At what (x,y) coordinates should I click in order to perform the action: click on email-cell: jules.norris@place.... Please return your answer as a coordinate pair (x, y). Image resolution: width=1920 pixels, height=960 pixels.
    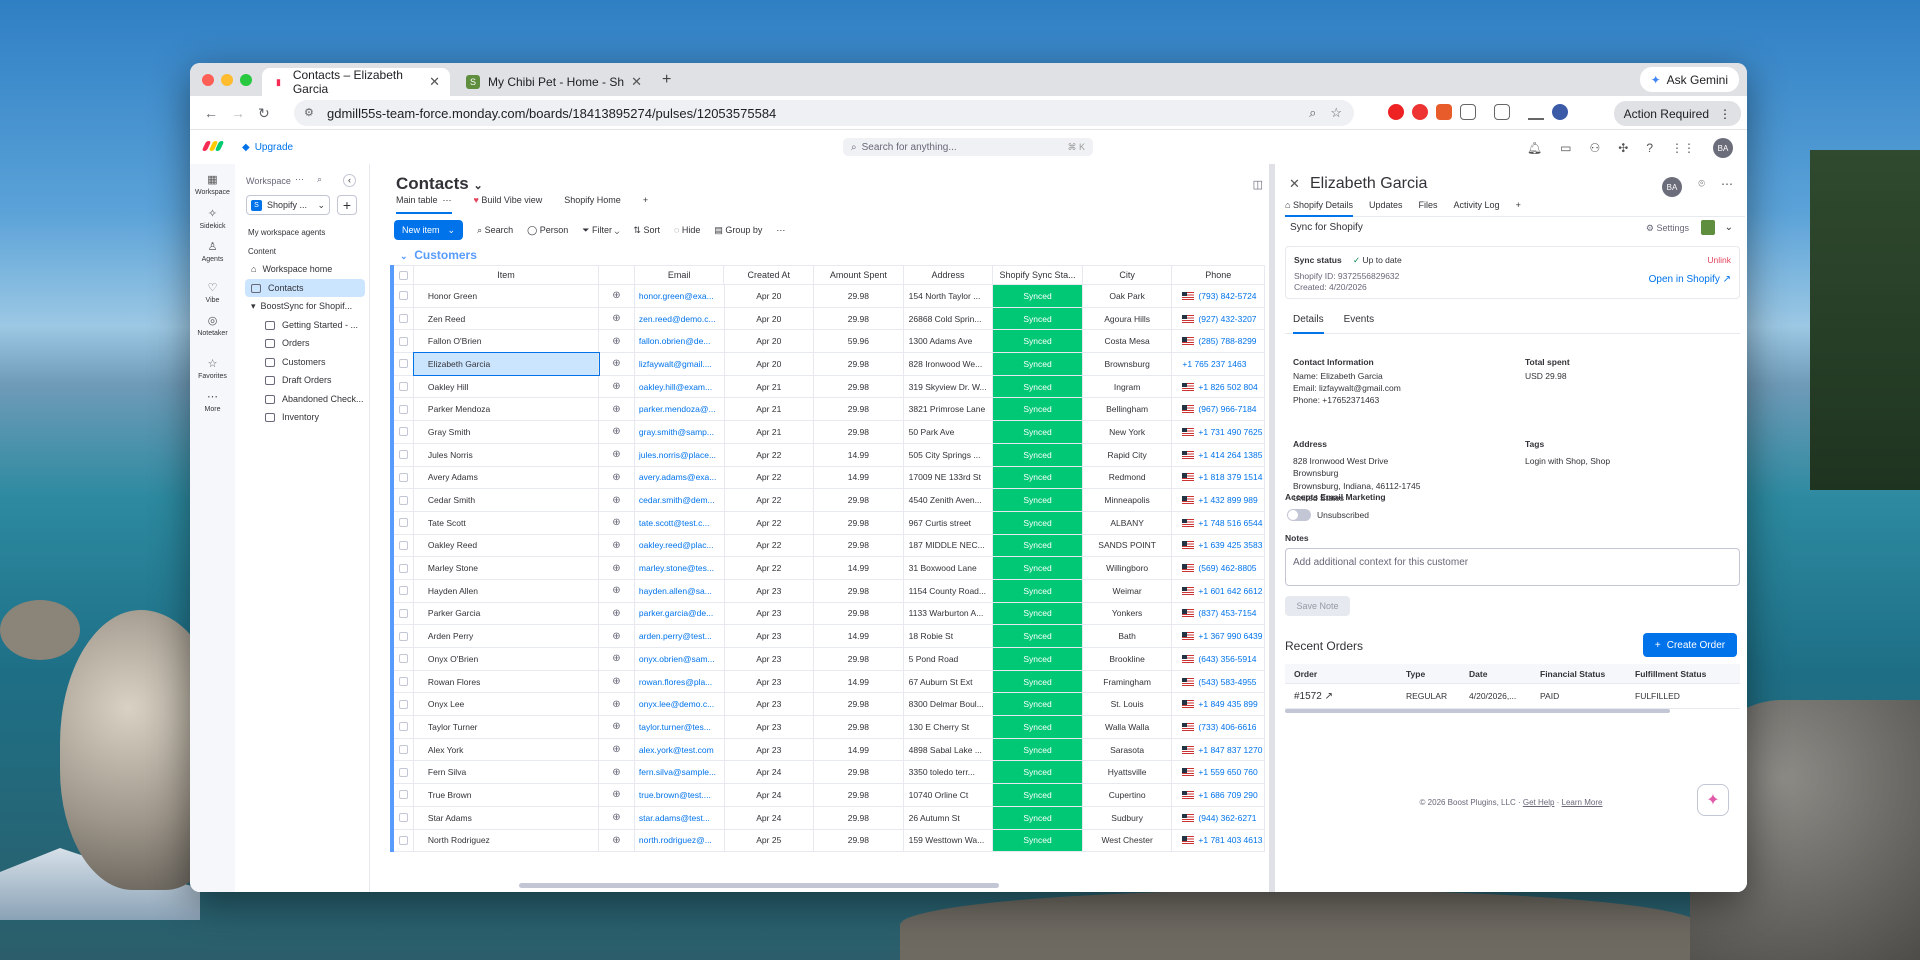
    Looking at the image, I should click on (680, 454).